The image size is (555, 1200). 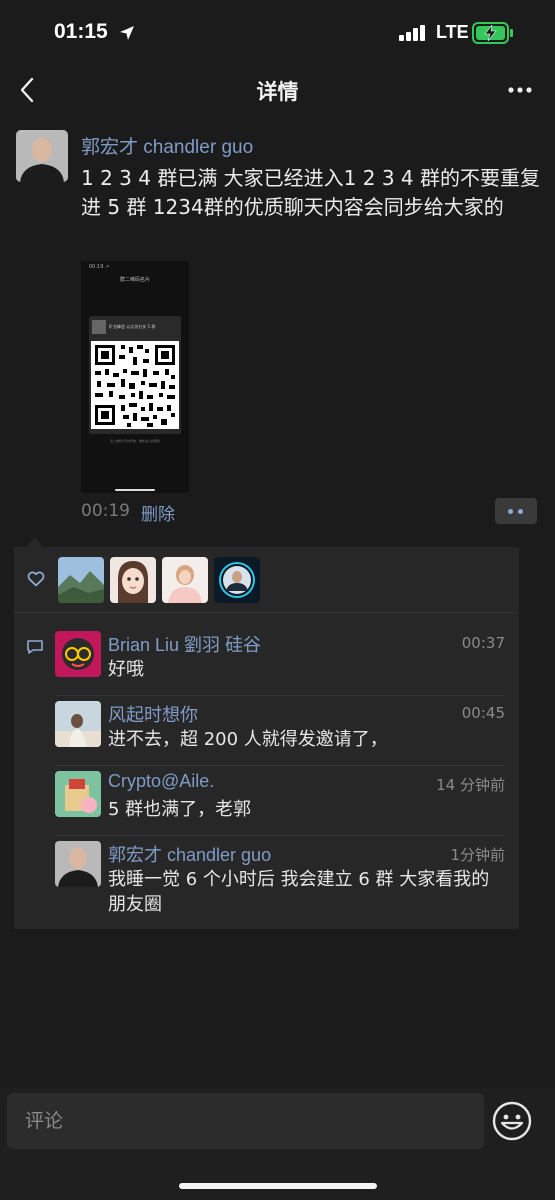 What do you see at coordinates (99, 267) in the screenshot?
I see `image-status-time: 00:19 ↗` at bounding box center [99, 267].